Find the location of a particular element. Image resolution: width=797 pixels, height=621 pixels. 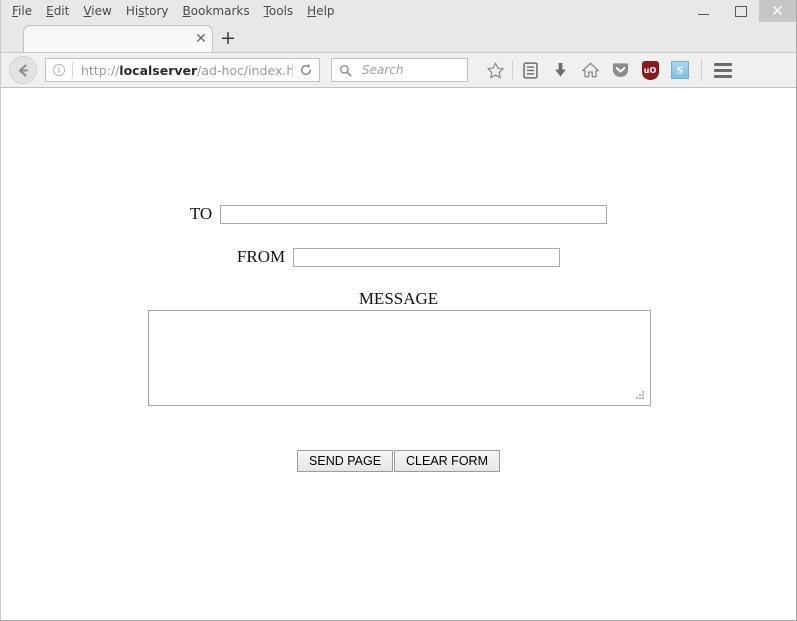

url-scheme: http:// is located at coordinates (100, 70).